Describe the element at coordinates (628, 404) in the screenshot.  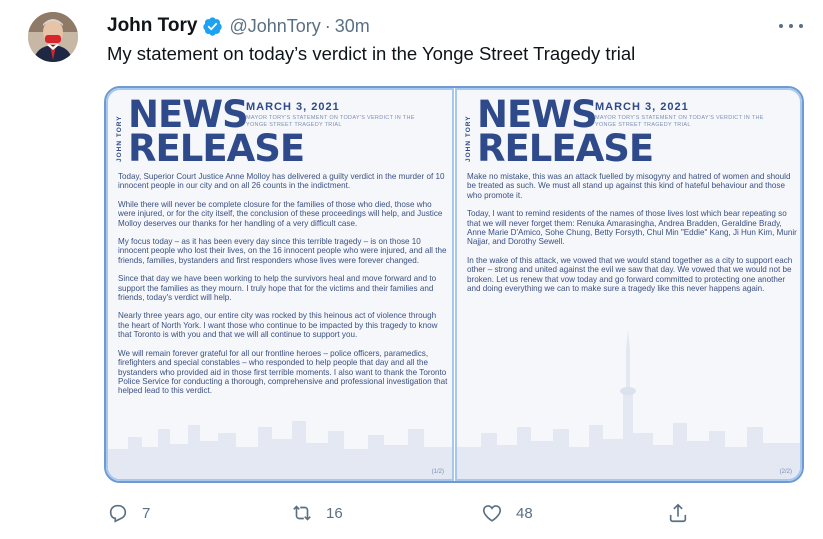
I see `cn-tower-watermark` at that location.